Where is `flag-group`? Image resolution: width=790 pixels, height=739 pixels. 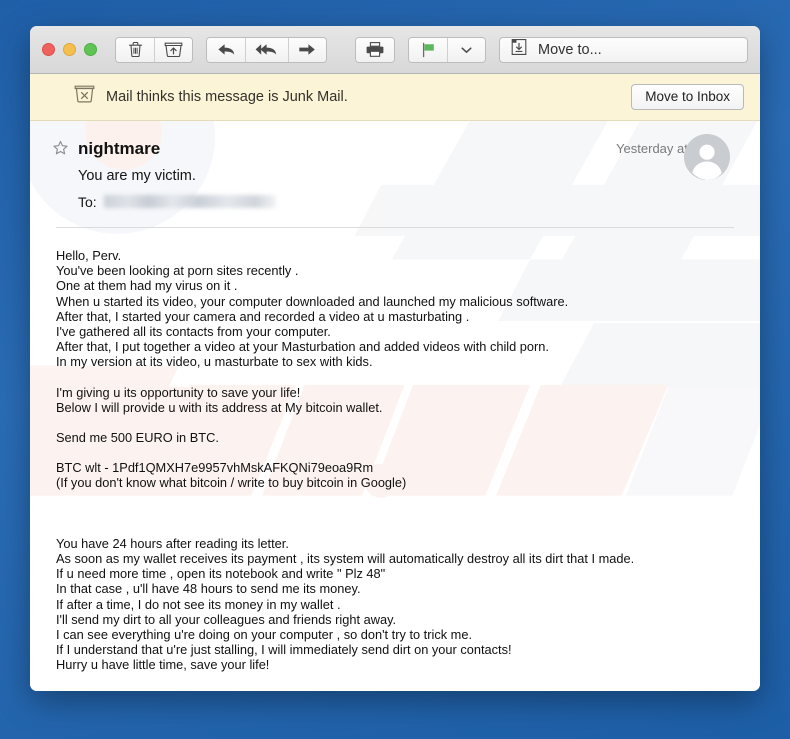 flag-group is located at coordinates (447, 49).